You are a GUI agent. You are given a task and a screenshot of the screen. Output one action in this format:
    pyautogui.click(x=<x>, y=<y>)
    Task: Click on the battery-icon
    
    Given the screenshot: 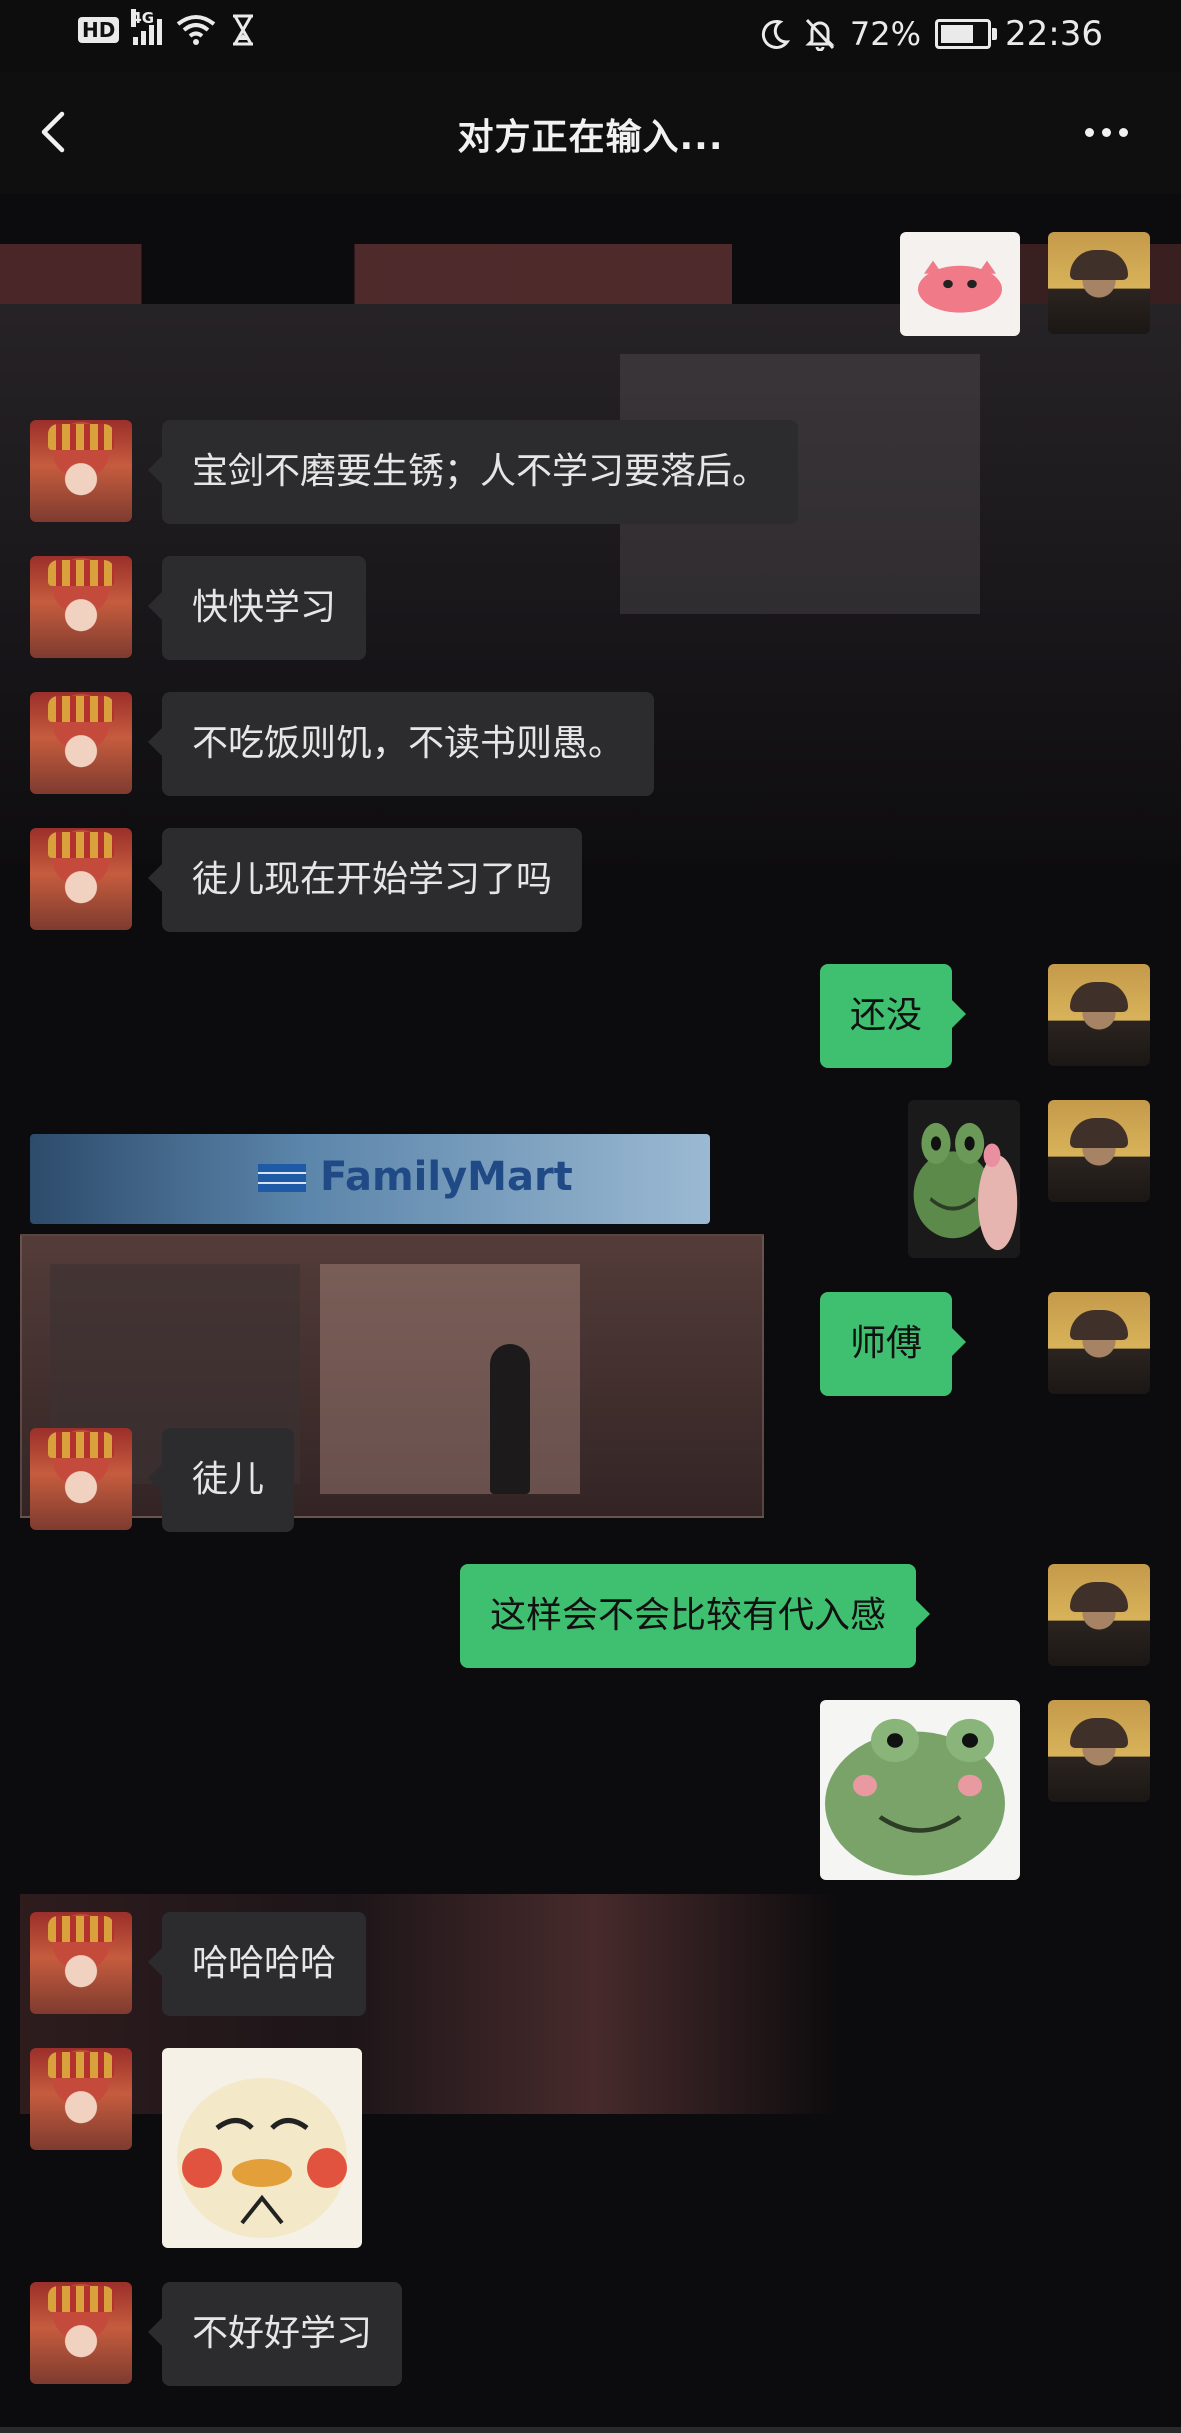 What is the action you would take?
    pyautogui.click(x=966, y=34)
    